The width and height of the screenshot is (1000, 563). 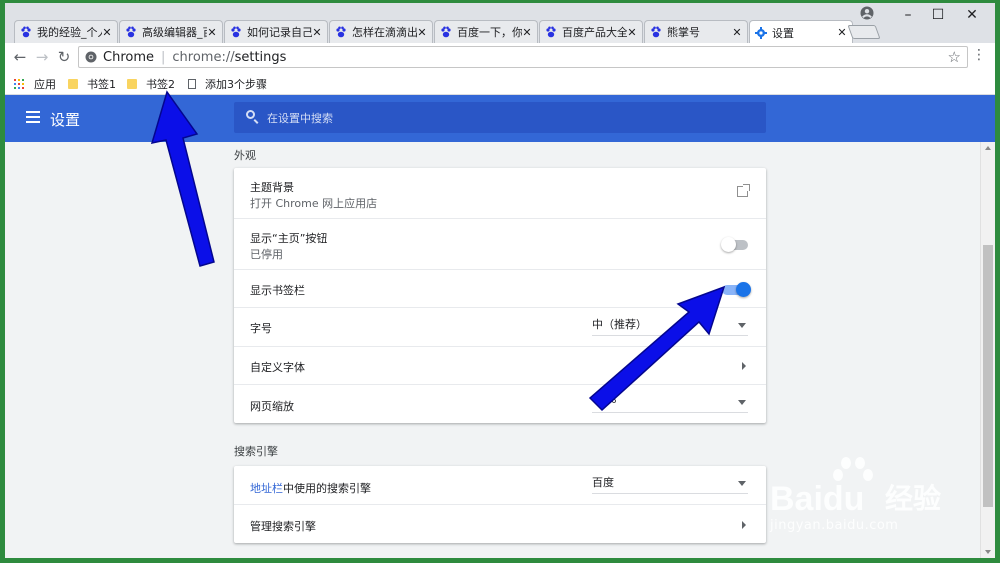 What do you see at coordinates (611, 399) in the screenshot?
I see `page-zoom-value: %` at bounding box center [611, 399].